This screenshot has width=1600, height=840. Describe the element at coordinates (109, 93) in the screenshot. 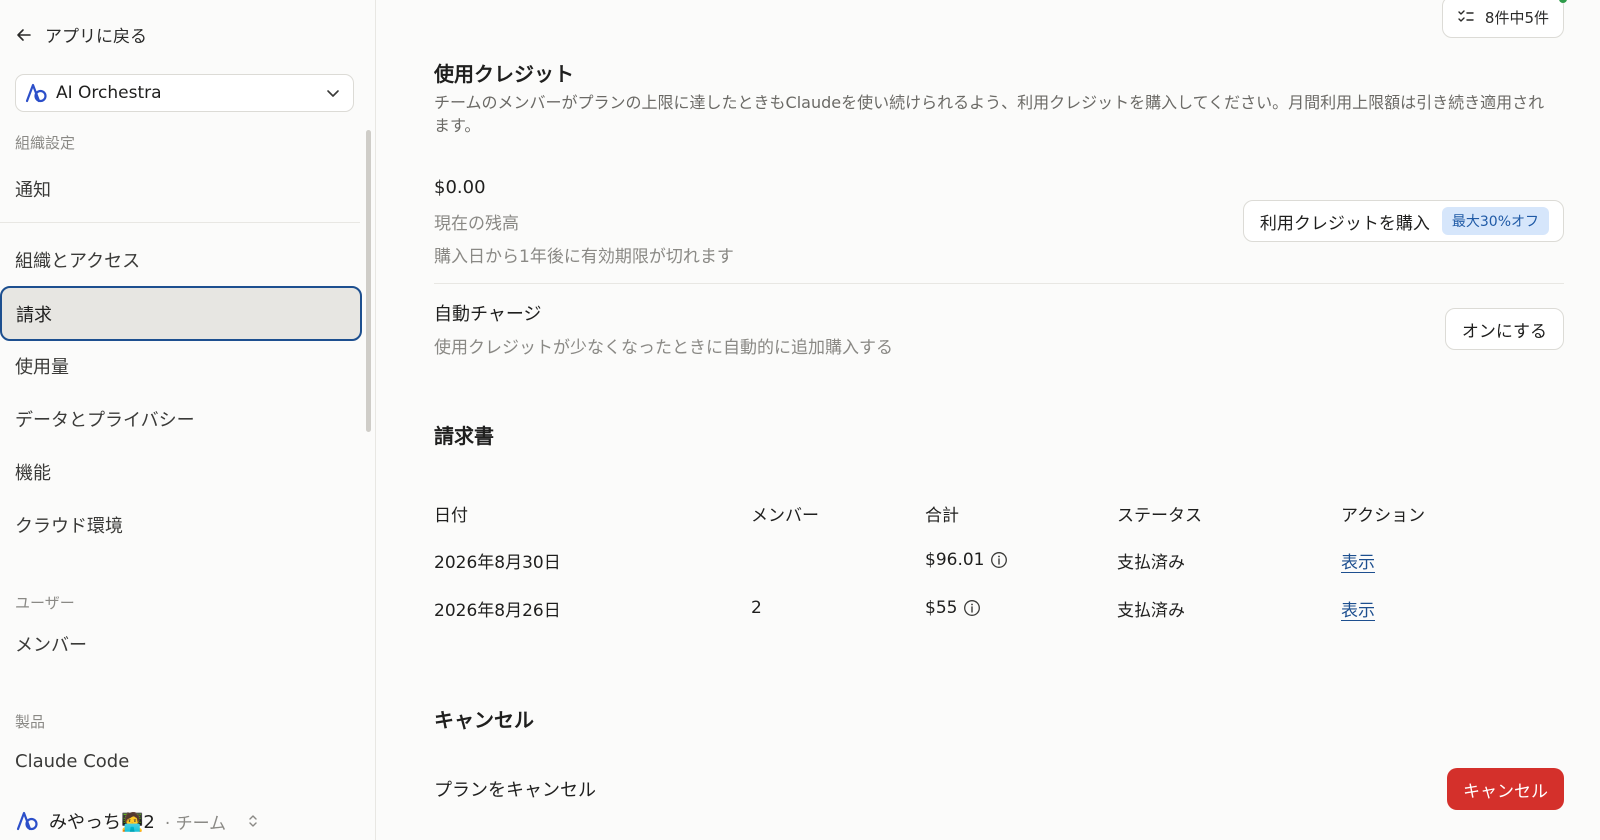

I see `org-name: AI Orchestra` at that location.